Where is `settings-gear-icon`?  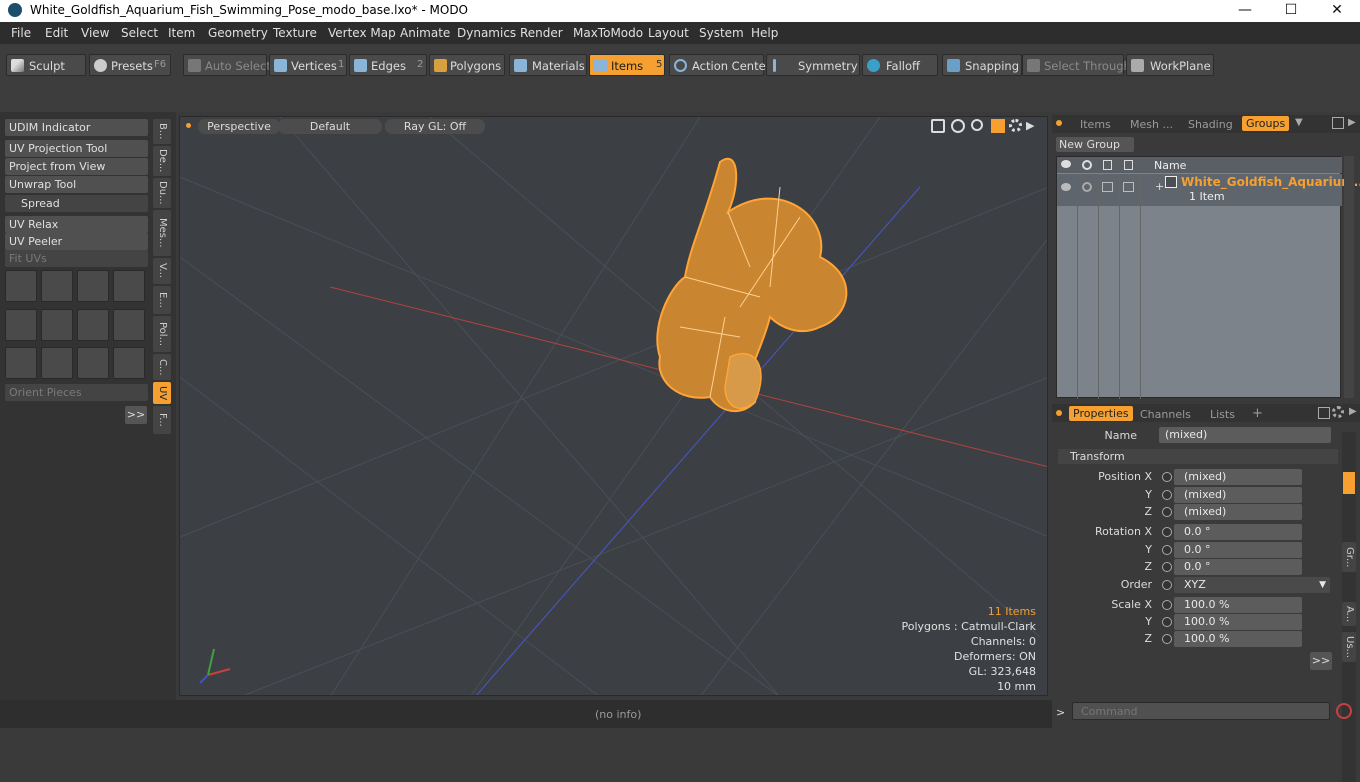
settings-gear-icon is located at coordinates (1015, 125).